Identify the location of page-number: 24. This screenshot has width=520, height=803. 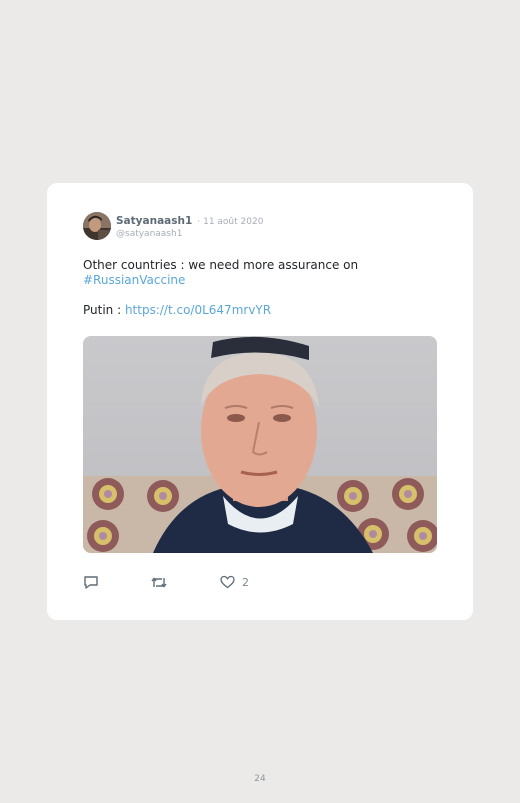
(260, 779).